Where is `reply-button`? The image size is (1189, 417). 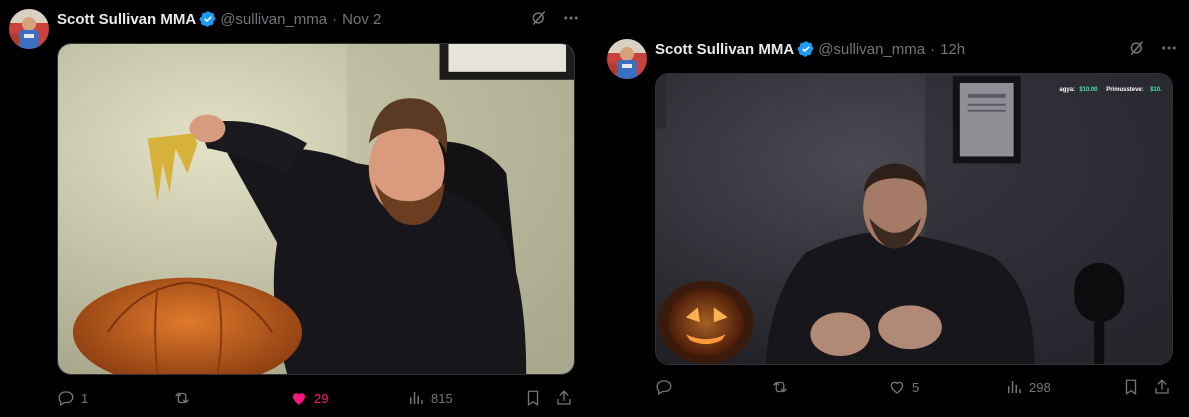 reply-button is located at coordinates (667, 387).